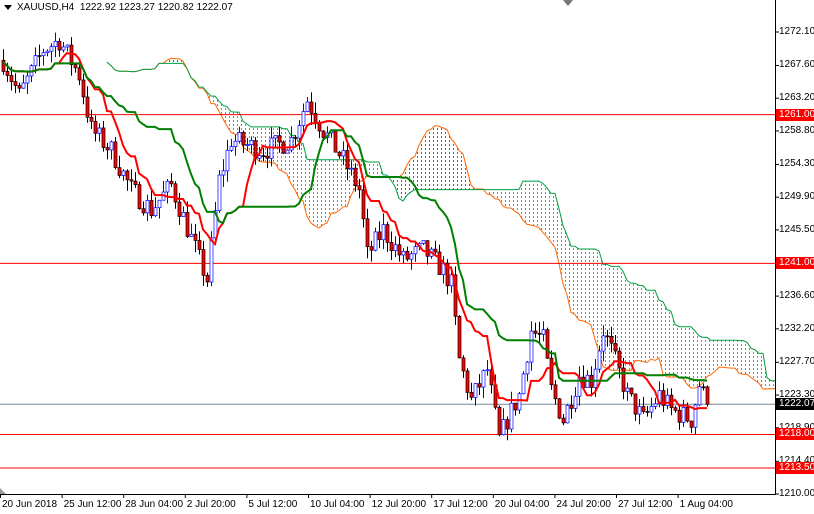 This screenshot has width=814, height=514. I want to click on chart-shift-marker-icon, so click(568, 3).